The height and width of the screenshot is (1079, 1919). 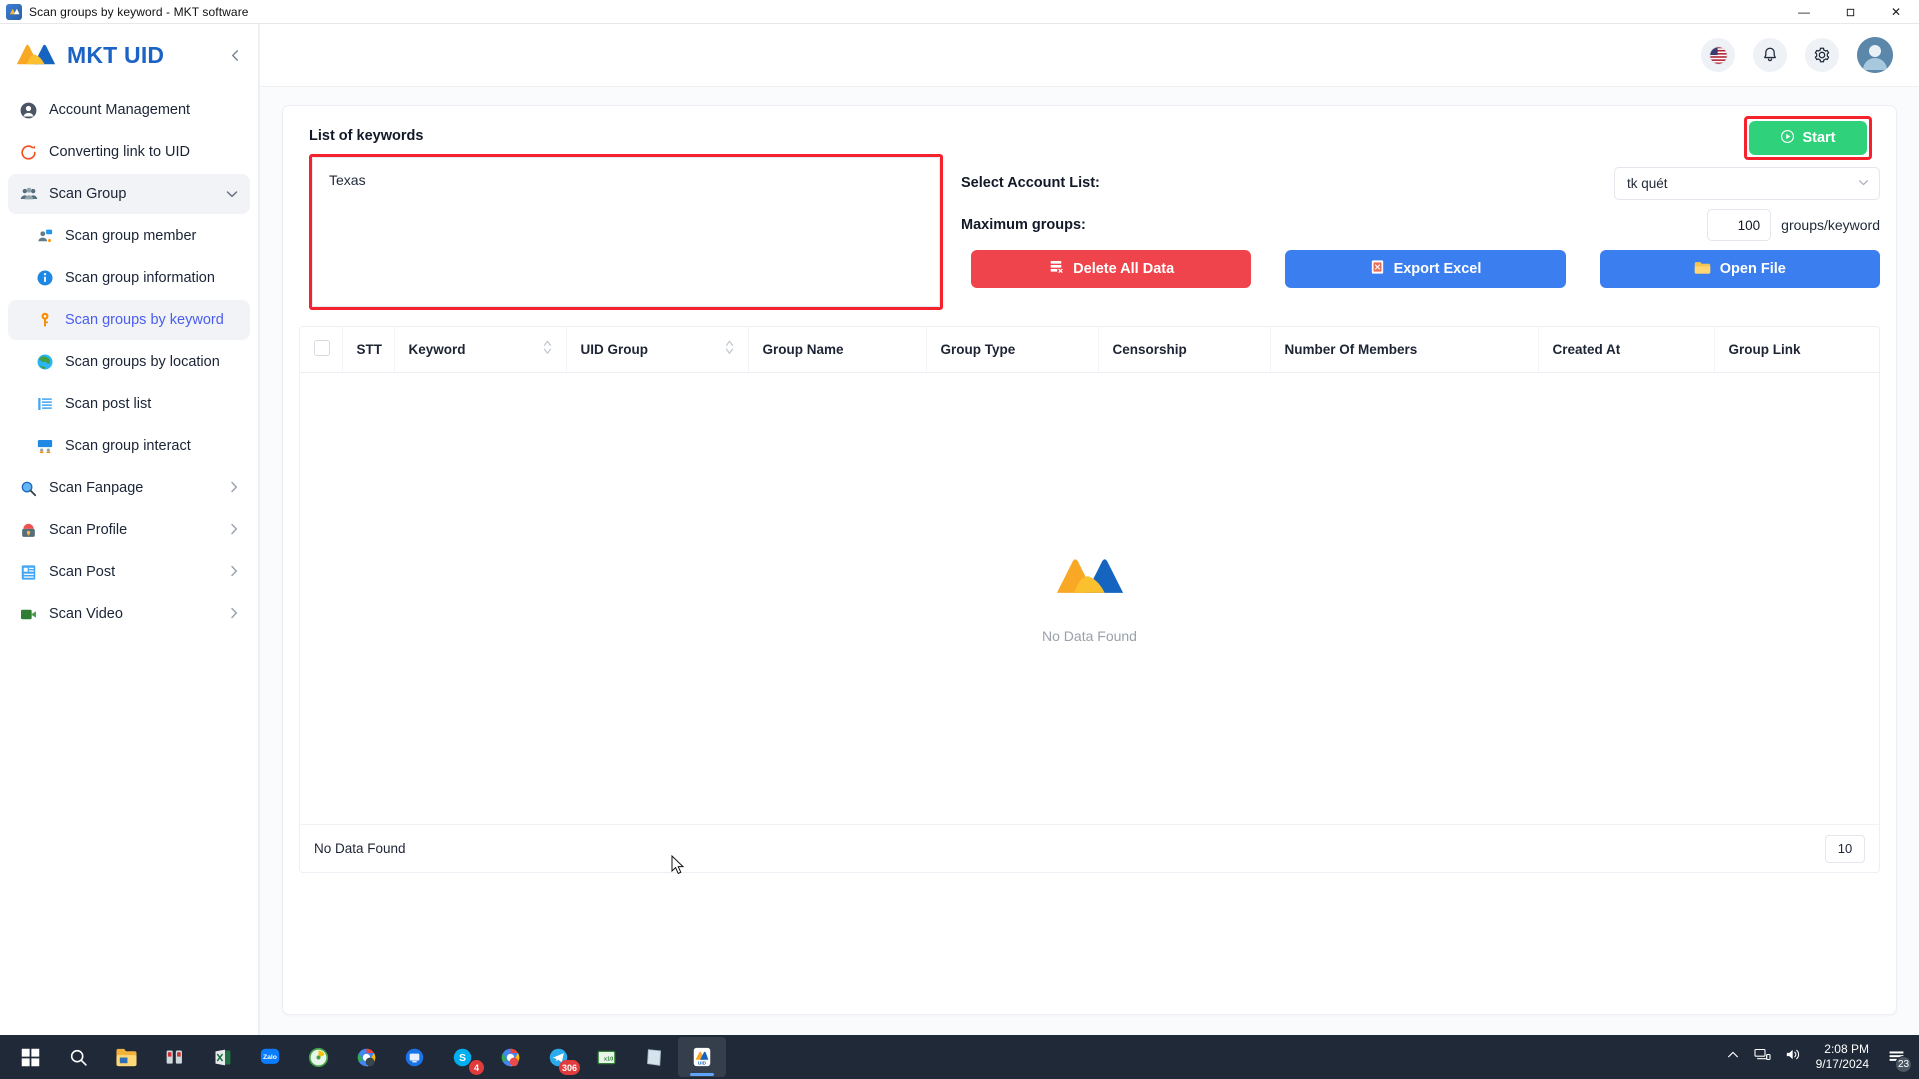 What do you see at coordinates (270, 1057) in the screenshot?
I see `zalo-app-button: Zalo` at bounding box center [270, 1057].